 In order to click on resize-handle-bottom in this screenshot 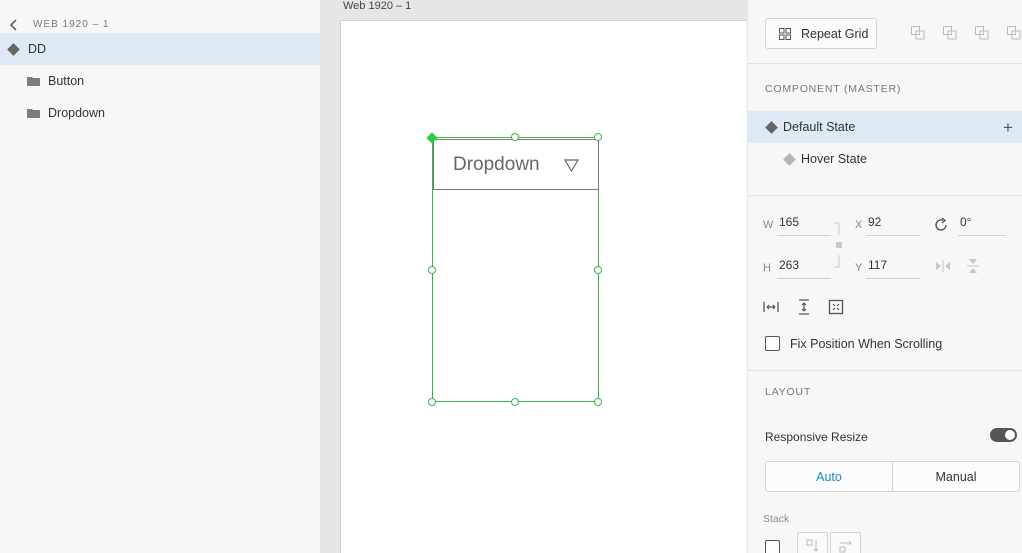, I will do `click(515, 402)`.